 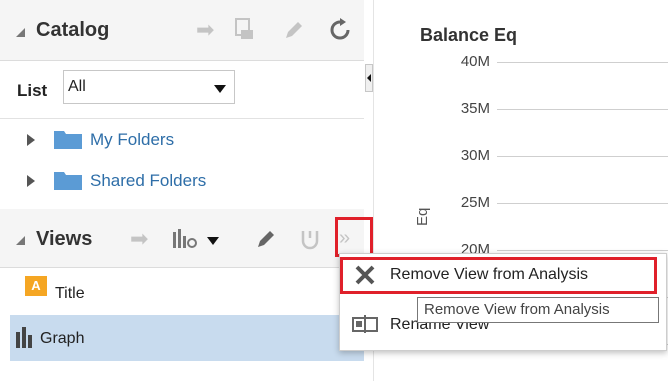 What do you see at coordinates (73, 30) in the screenshot?
I see `catalog-title: Catalog` at bounding box center [73, 30].